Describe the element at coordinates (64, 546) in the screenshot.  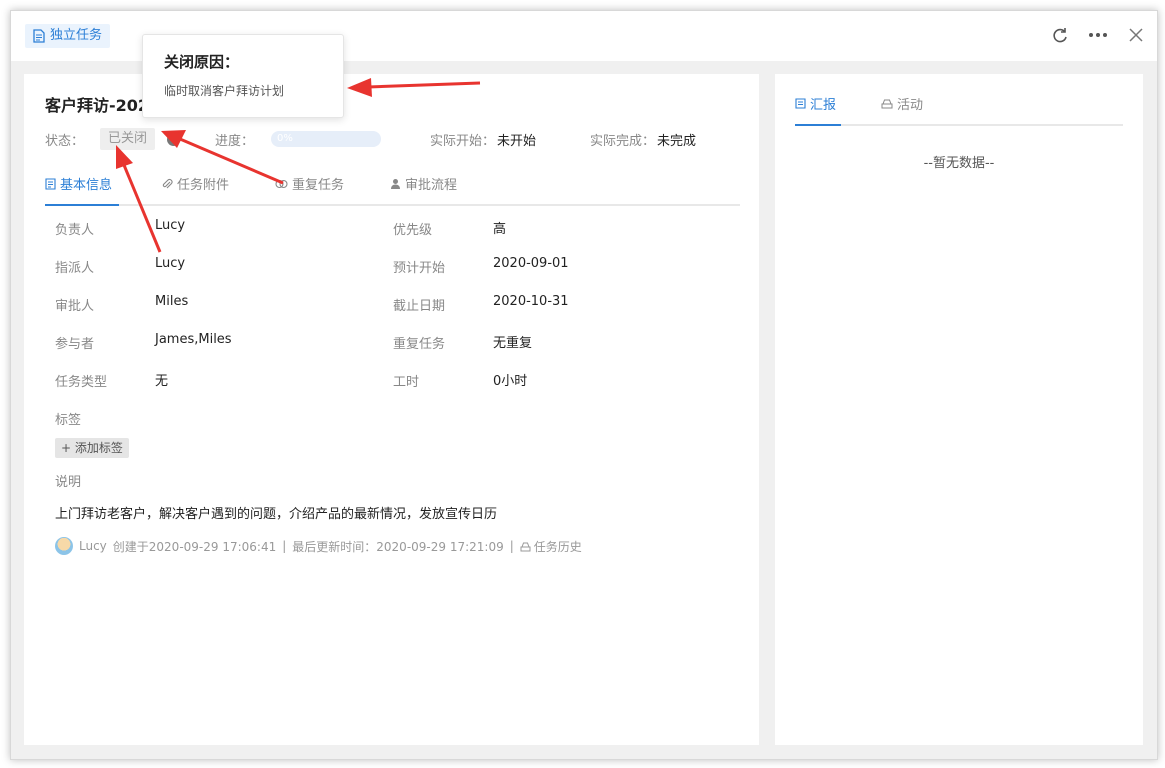
I see `avatar` at that location.